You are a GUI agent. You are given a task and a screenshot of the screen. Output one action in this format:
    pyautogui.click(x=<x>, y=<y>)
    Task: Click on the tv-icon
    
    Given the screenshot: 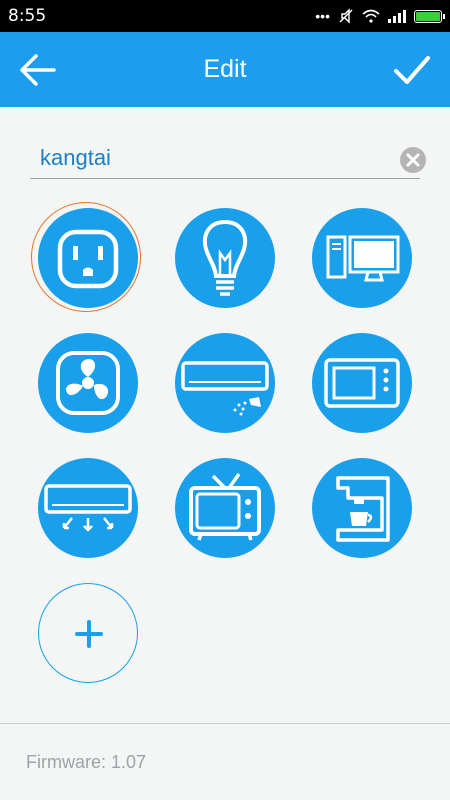 What is the action you would take?
    pyautogui.click(x=225, y=506)
    